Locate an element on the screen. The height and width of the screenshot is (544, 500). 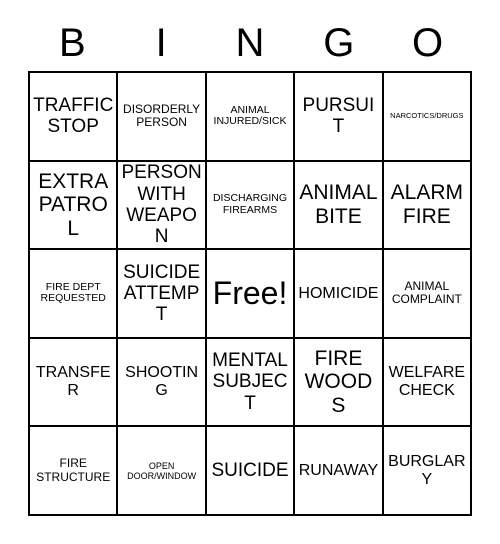
bingo-cell-label: Free! is located at coordinates (250, 292).